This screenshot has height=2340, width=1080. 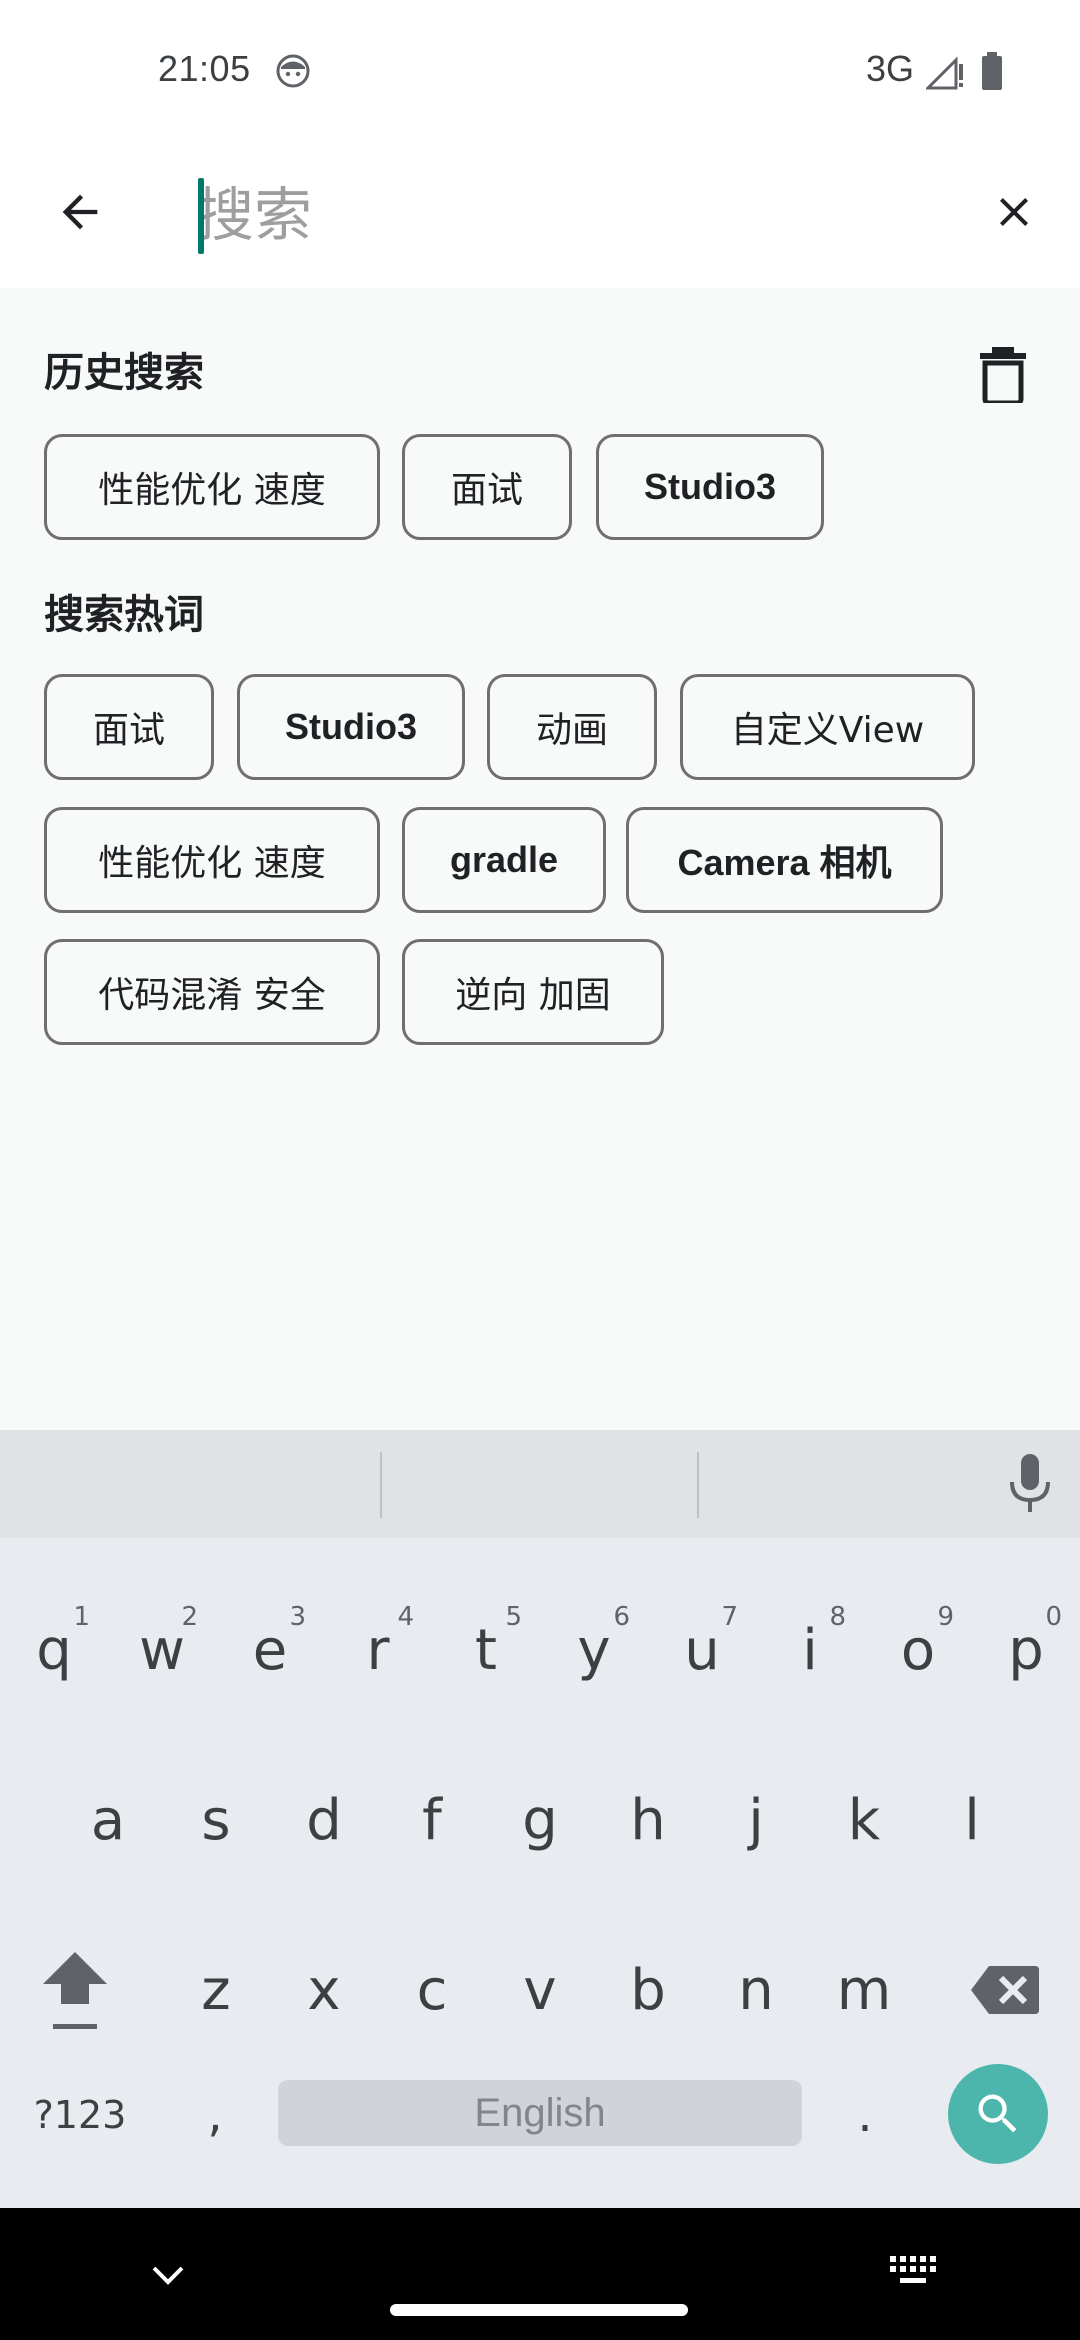 I want to click on signal-icon, so click(x=944, y=73).